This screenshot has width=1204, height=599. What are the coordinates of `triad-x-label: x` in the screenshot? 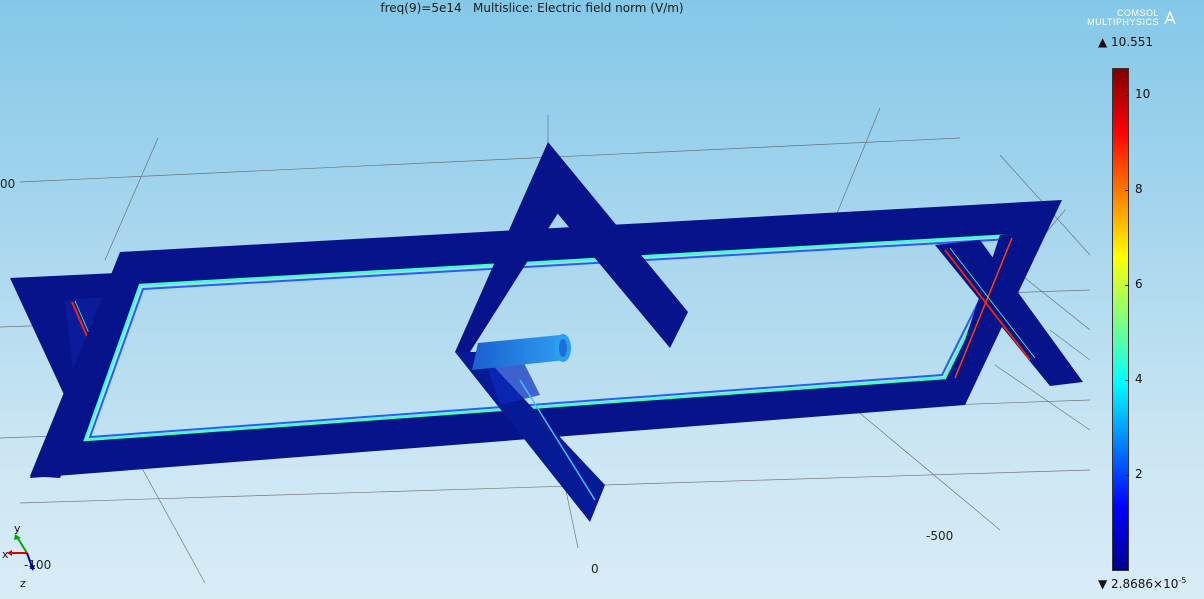 It's located at (5, 554).